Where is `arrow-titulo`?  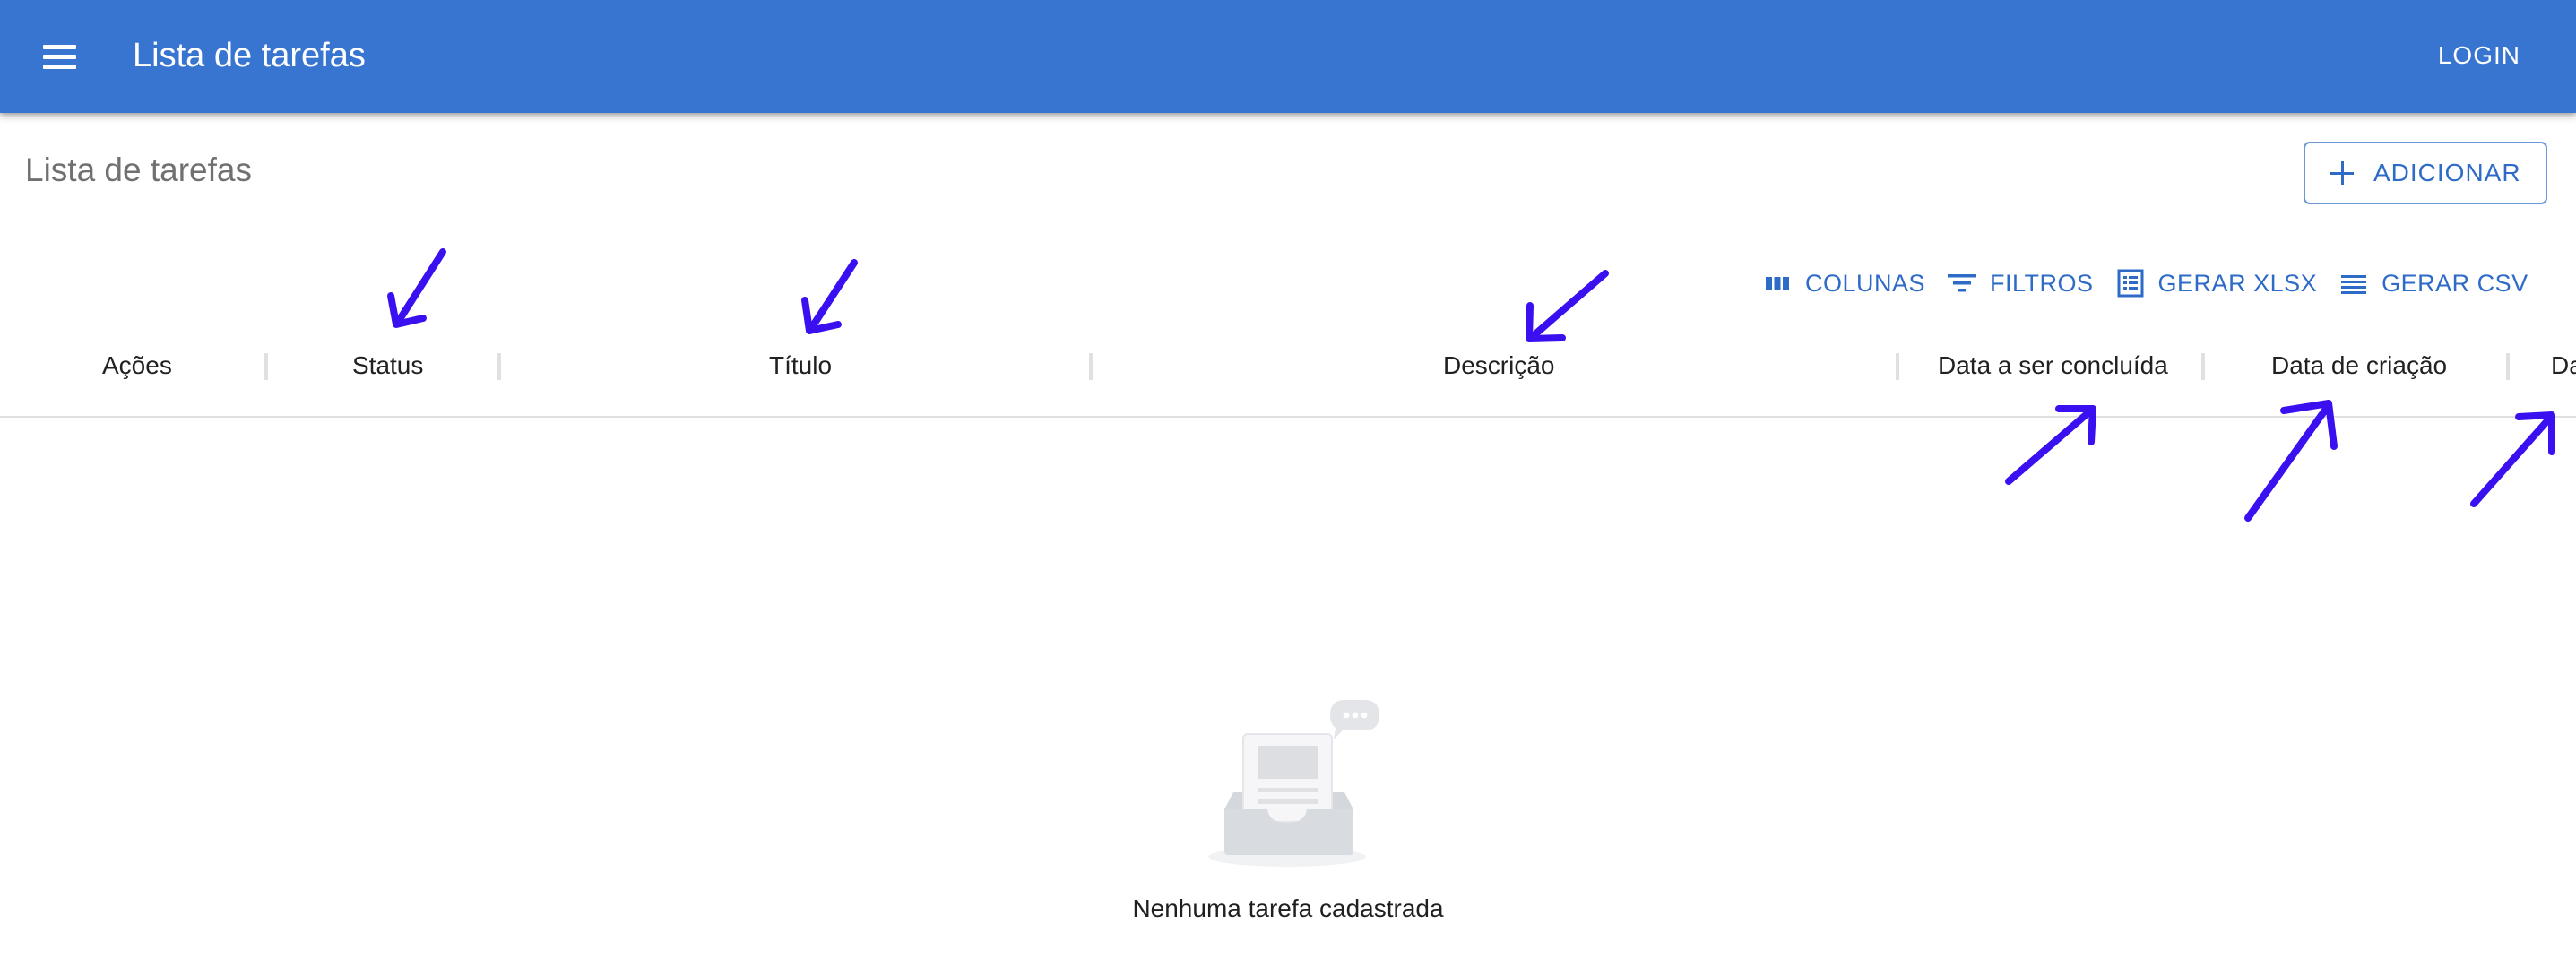
arrow-titulo is located at coordinates (829, 296).